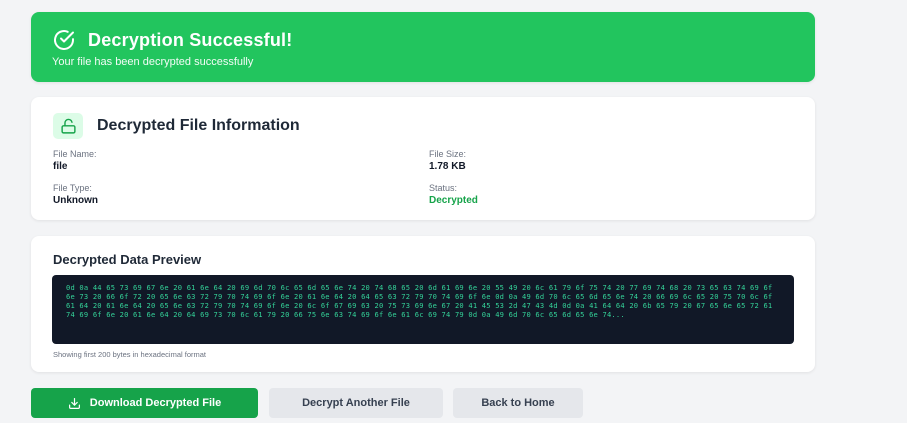 The image size is (907, 423). What do you see at coordinates (72, 188) in the screenshot?
I see `file-type-label: File Type:` at bounding box center [72, 188].